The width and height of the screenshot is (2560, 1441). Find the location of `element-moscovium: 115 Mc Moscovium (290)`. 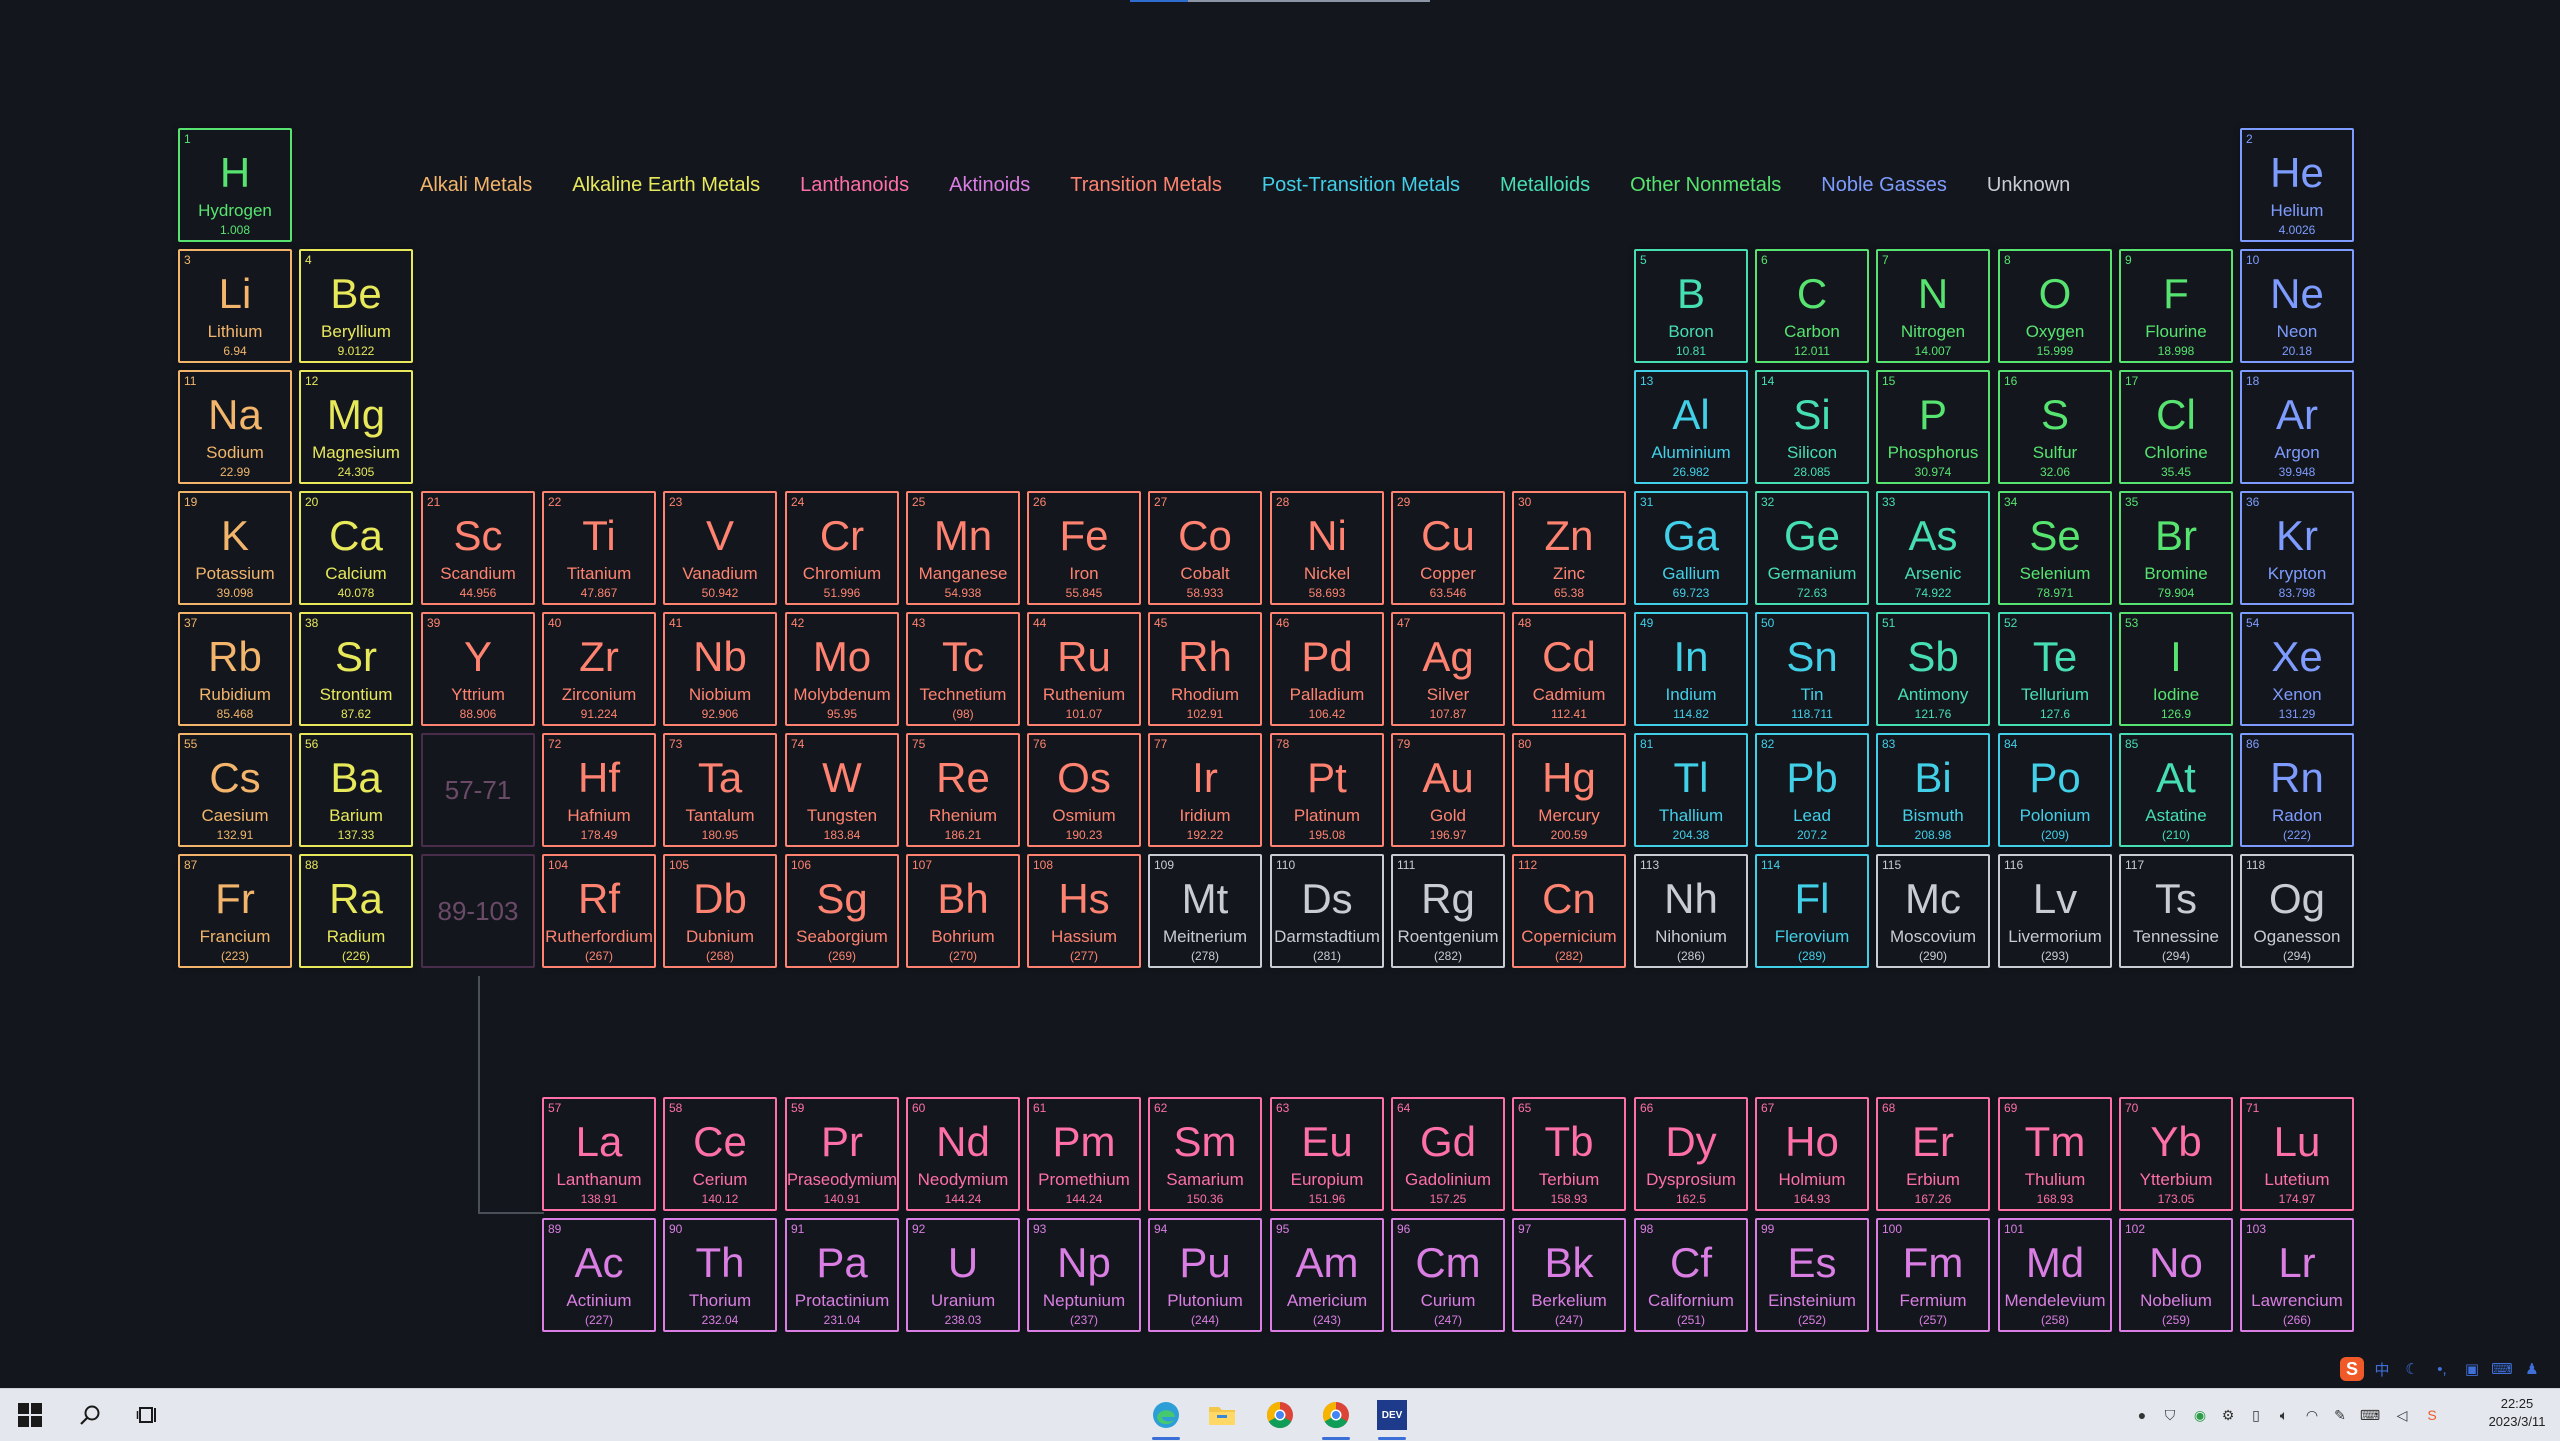

element-moscovium: 115 Mc Moscovium (290) is located at coordinates (1933, 911).